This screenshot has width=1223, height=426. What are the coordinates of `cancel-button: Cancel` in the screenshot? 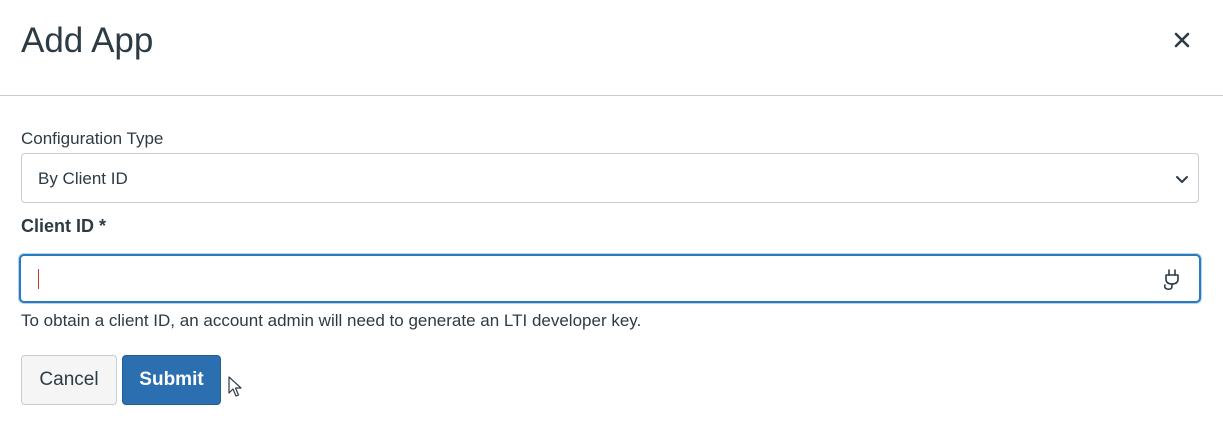 It's located at (69, 380).